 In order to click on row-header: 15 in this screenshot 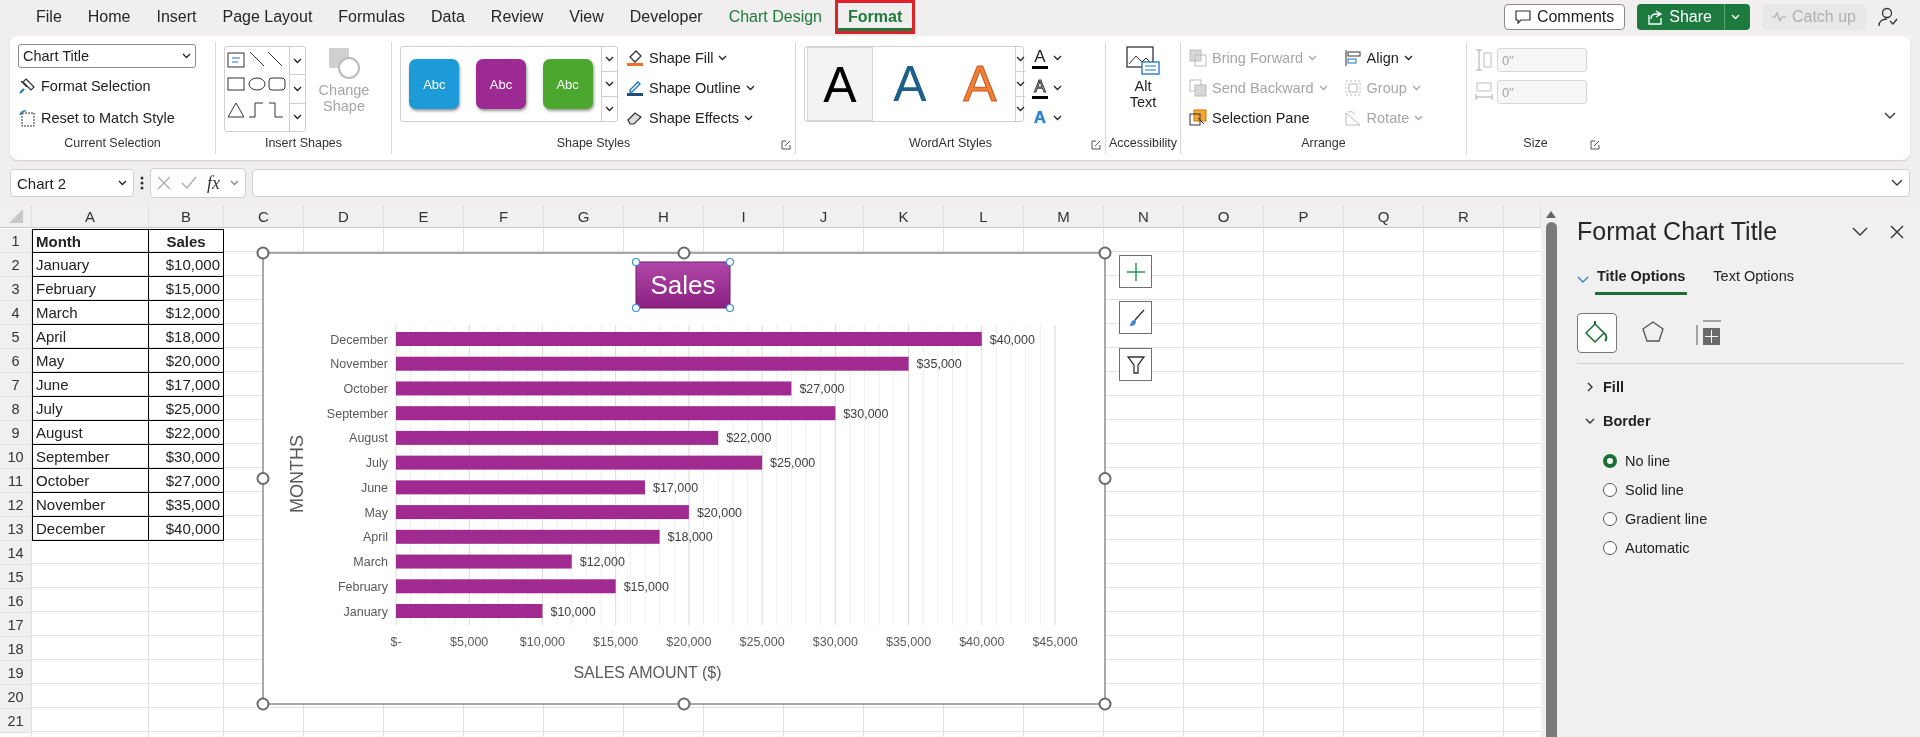, I will do `click(16, 577)`.